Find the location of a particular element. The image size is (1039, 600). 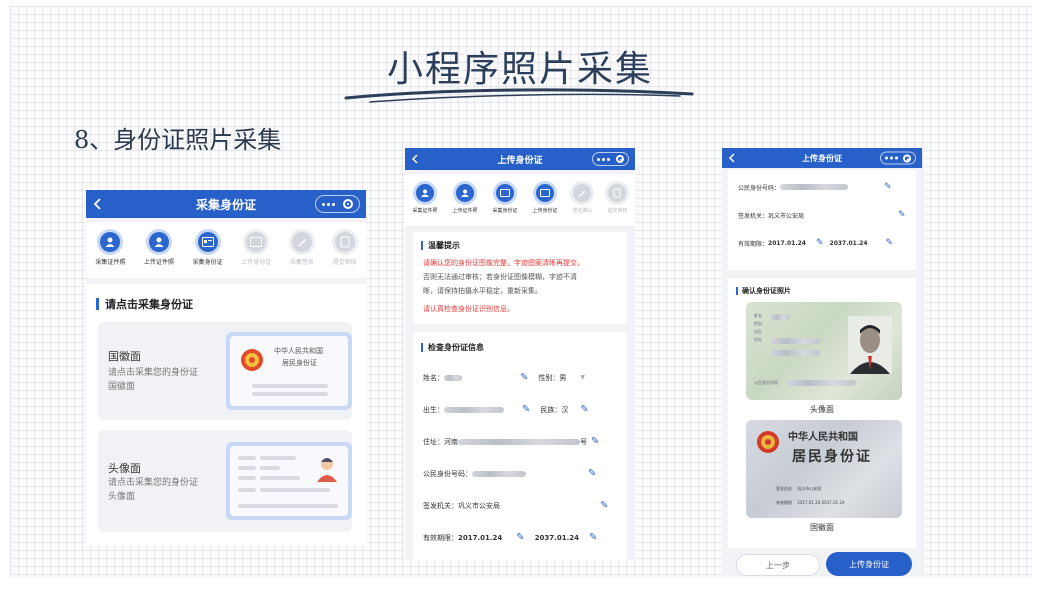

front-label-name: 姓名 is located at coordinates (758, 315).